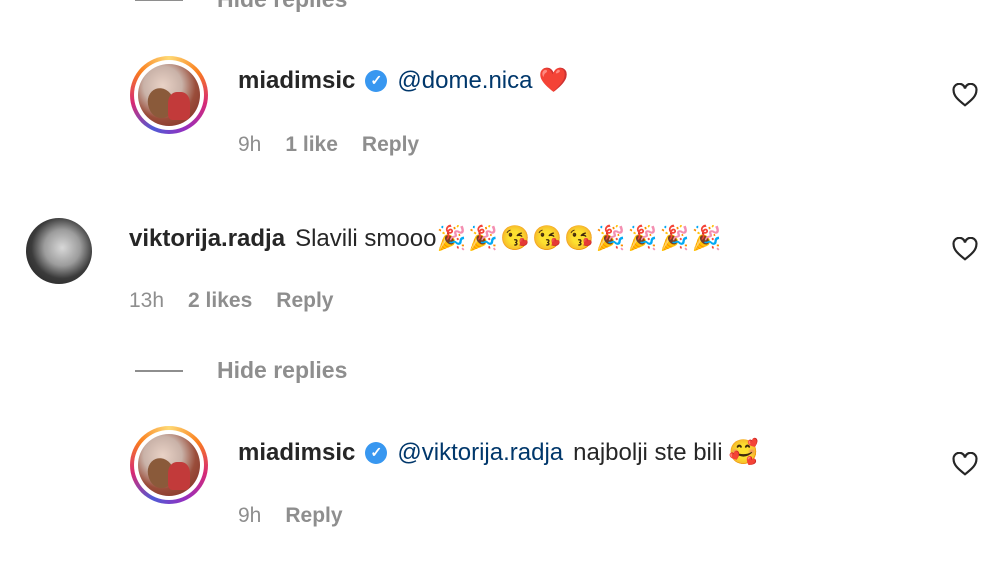 This screenshot has width=1000, height=561. Describe the element at coordinates (366, 238) in the screenshot. I see `comment-text: Slavili smooo` at that location.